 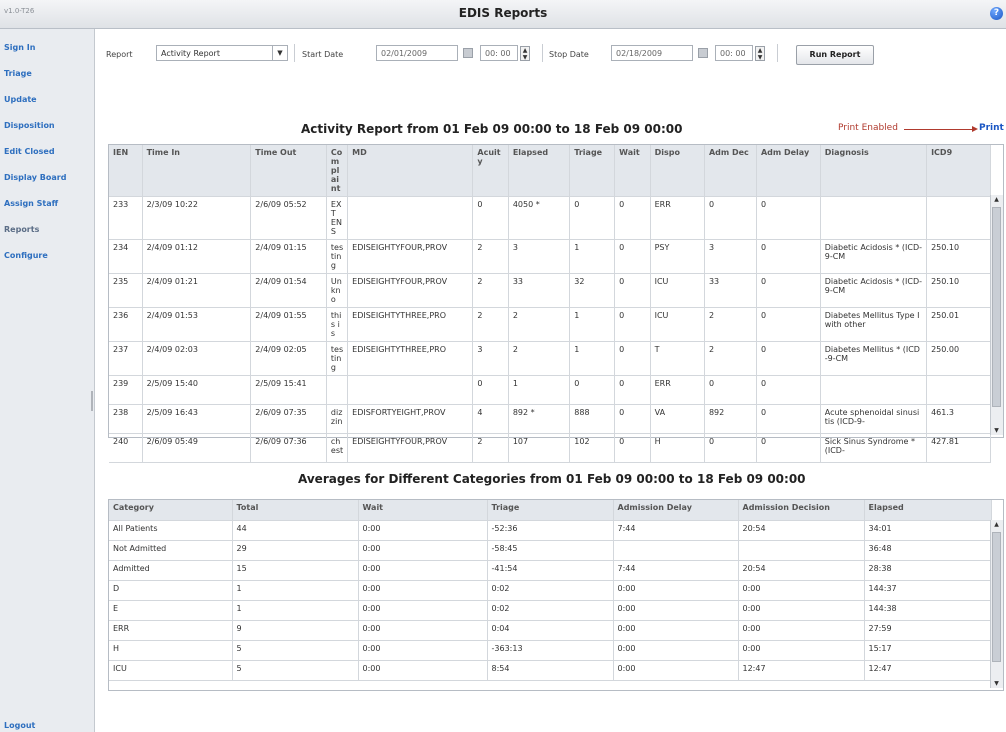 I want to click on sidebar-item-edit-closed: Edit Closed, so click(x=29, y=151).